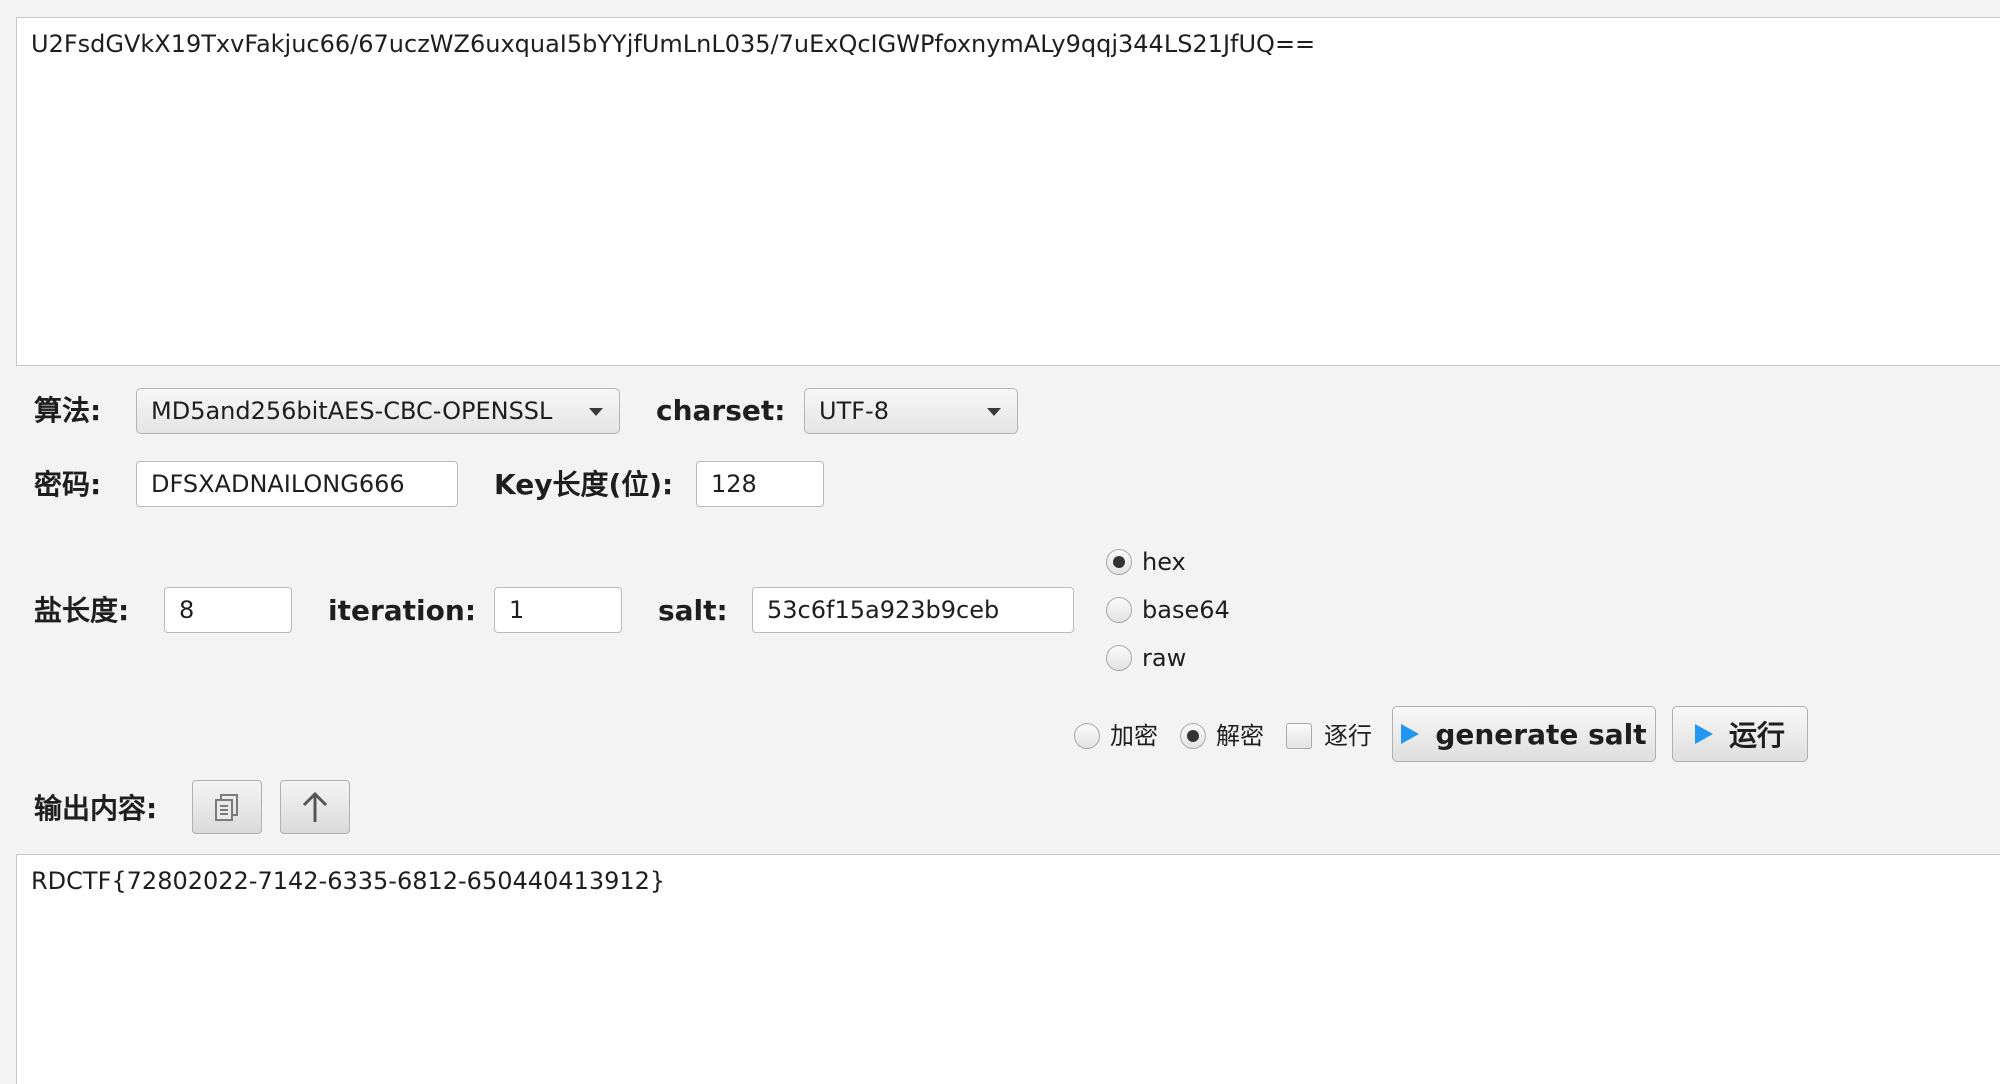 This screenshot has height=1084, width=2000. I want to click on charset-select: UTF-8, so click(911, 411).